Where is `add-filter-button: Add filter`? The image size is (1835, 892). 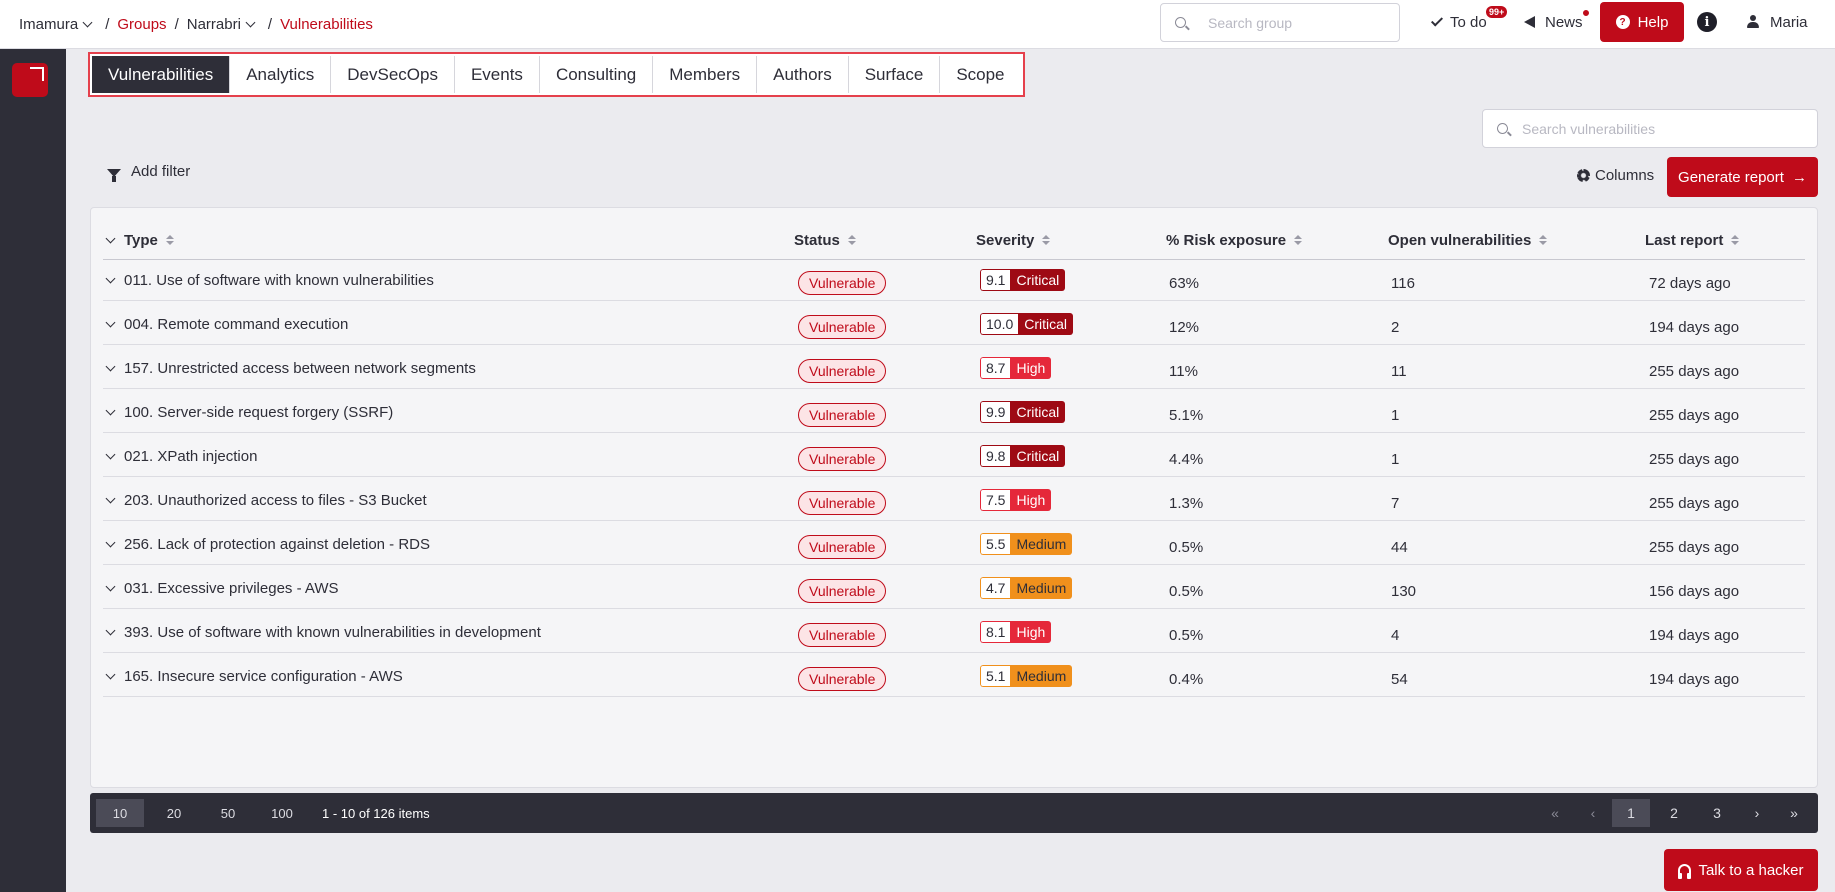 add-filter-button: Add filter is located at coordinates (148, 172).